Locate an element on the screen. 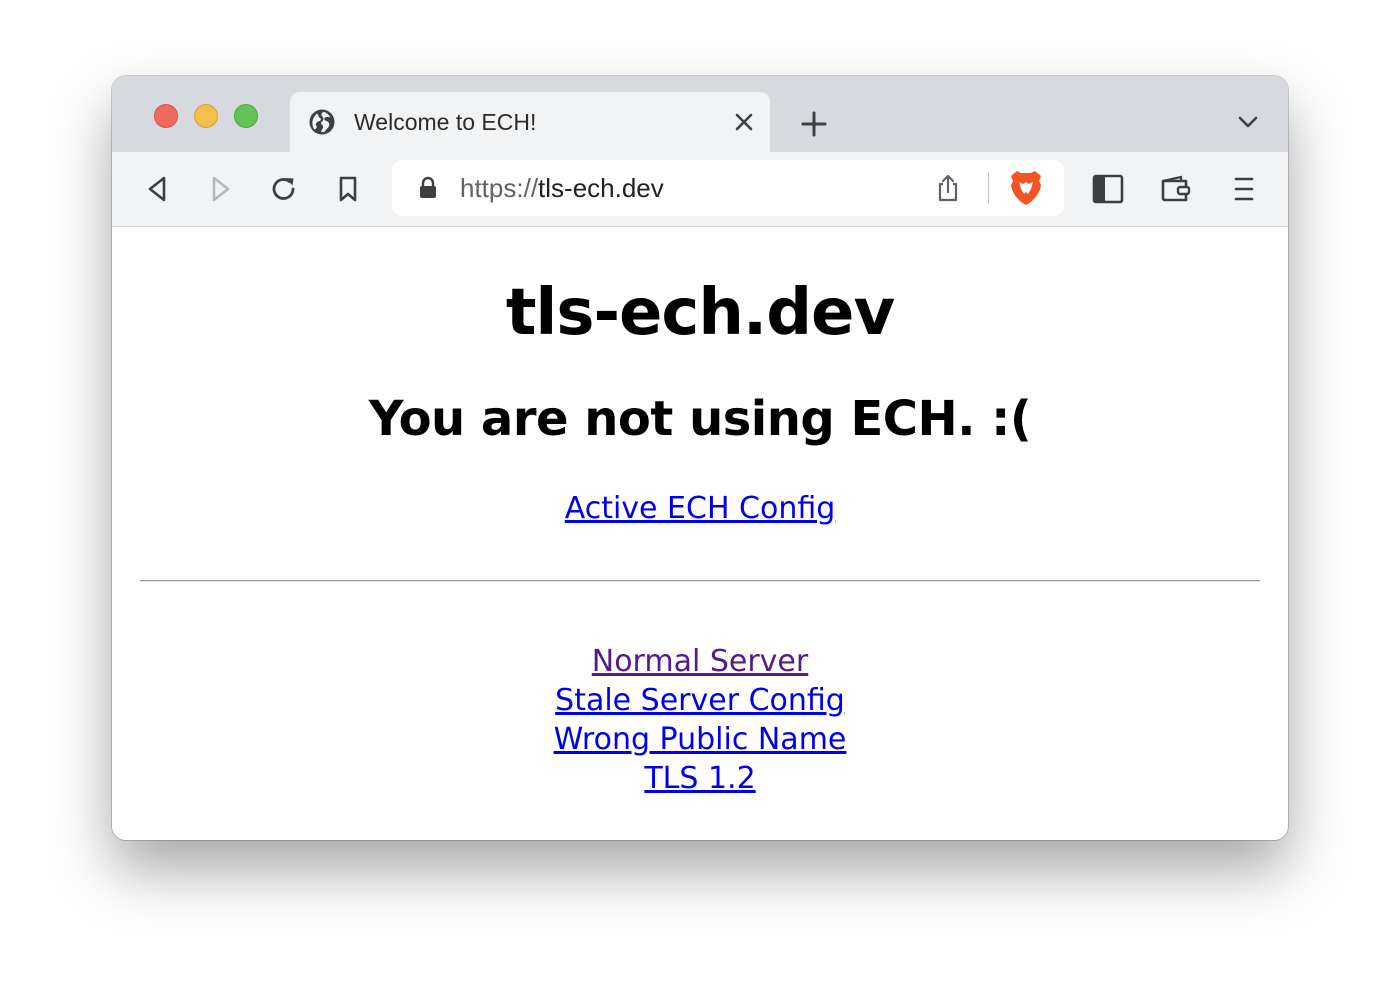 The image size is (1400, 988). active-config-link-wrap: Active ECH Config is located at coordinates (700, 508).